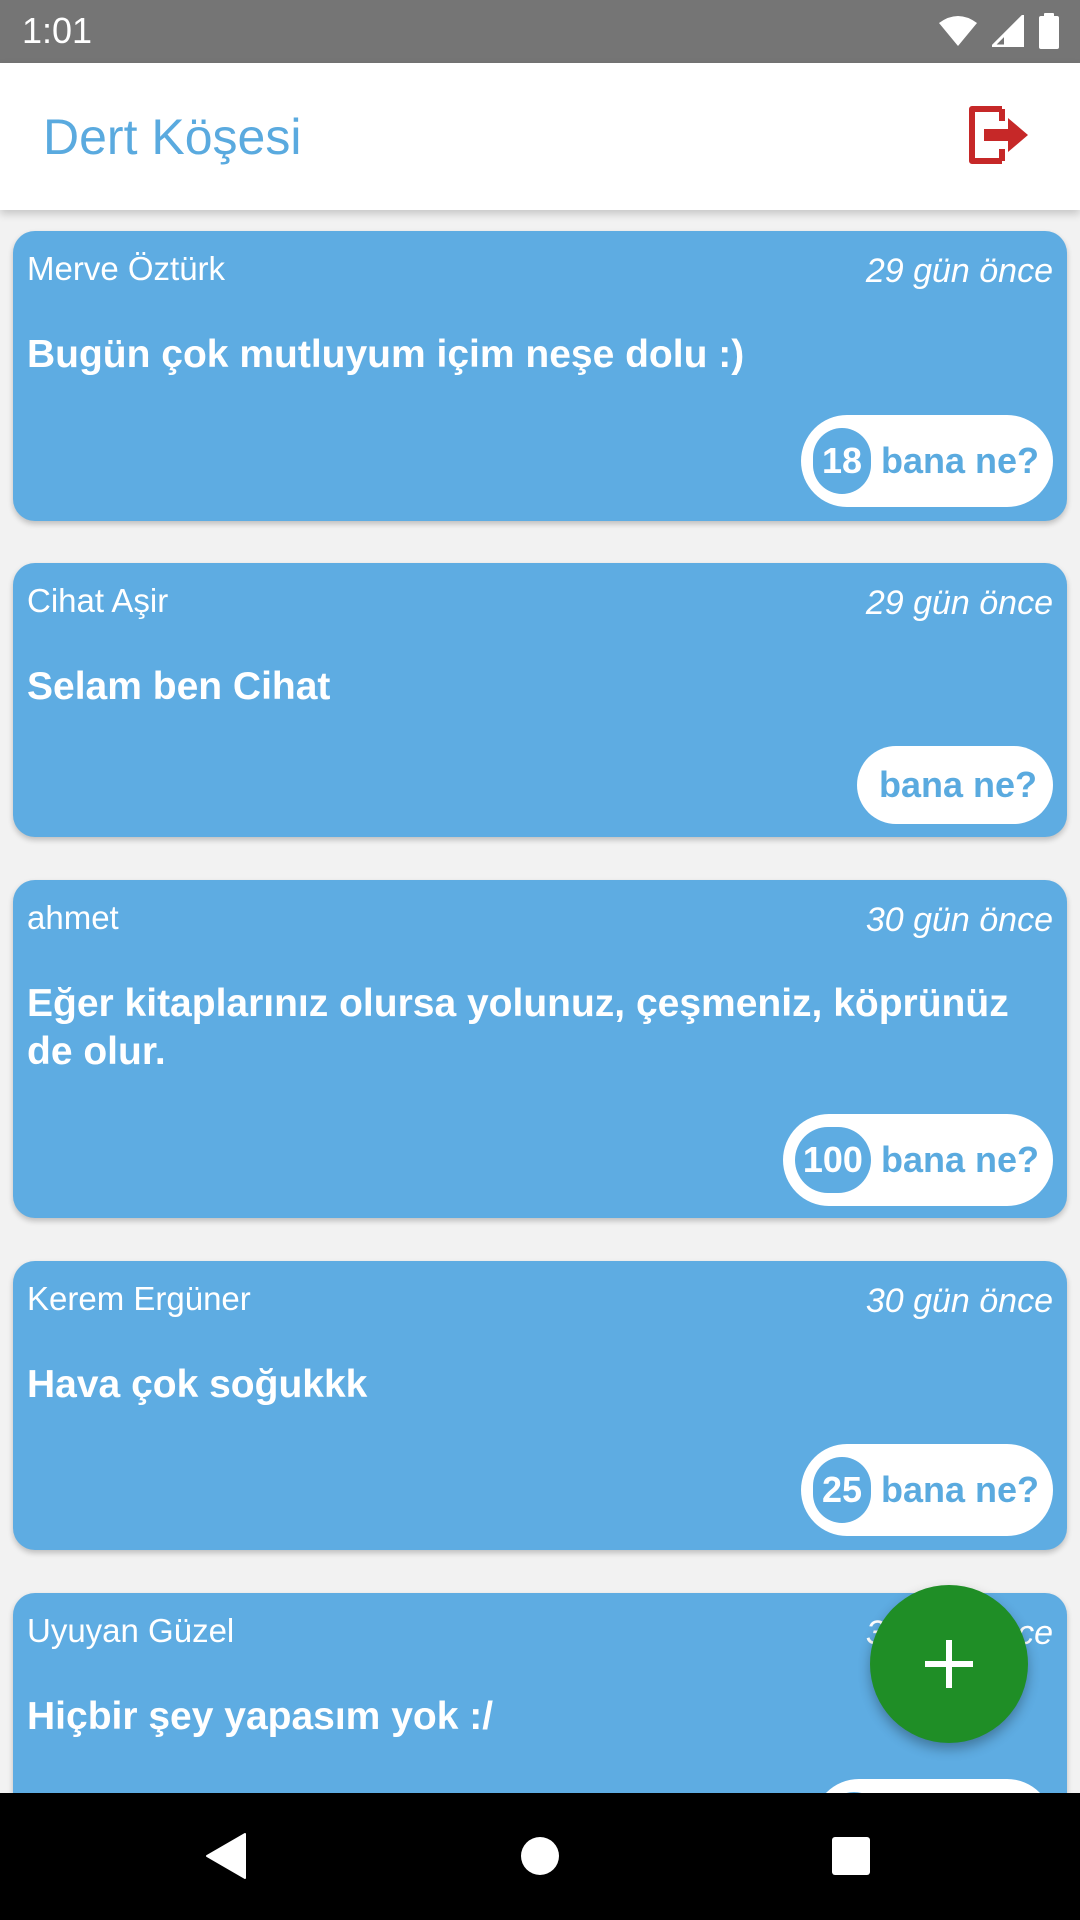 The image size is (1080, 1920). Describe the element at coordinates (179, 686) in the screenshot. I see `post-text: Selam ben Cihat` at that location.